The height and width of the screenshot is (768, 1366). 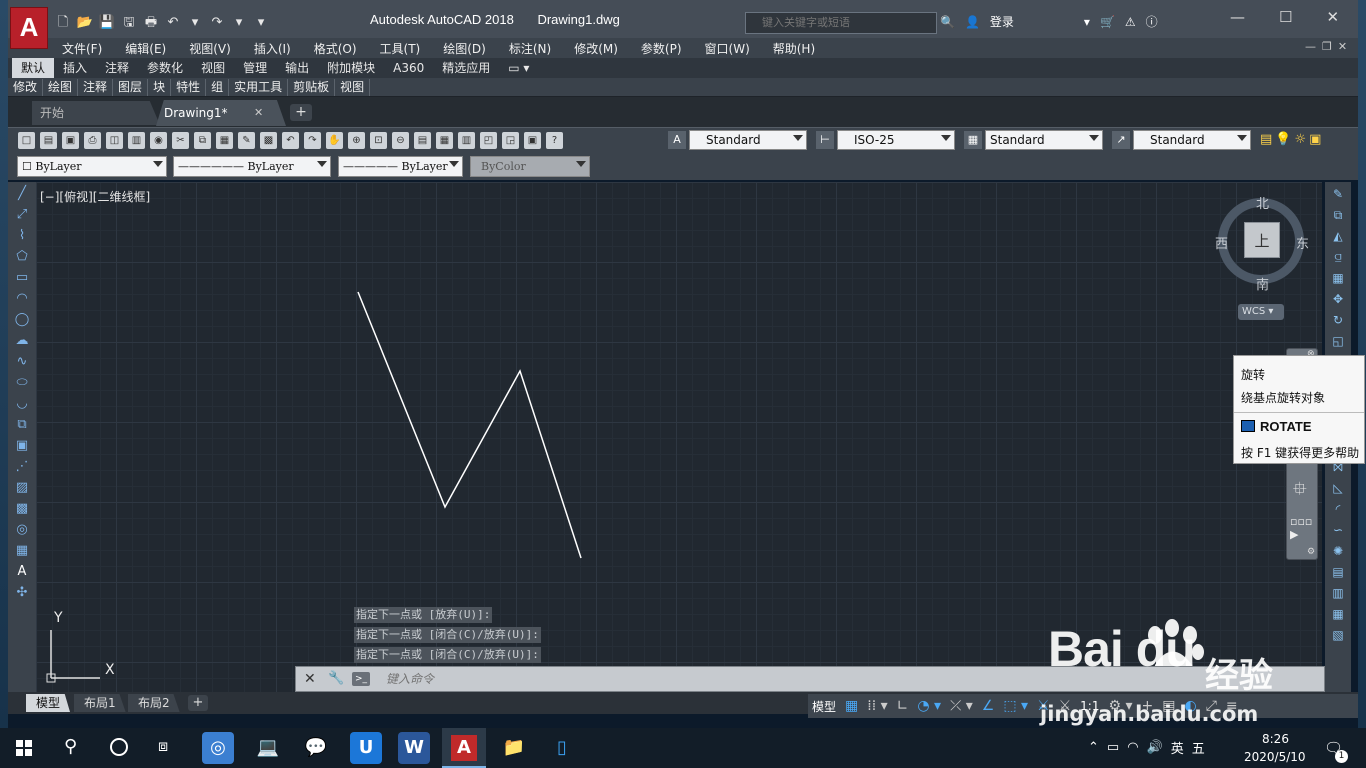 What do you see at coordinates (22, 404) in the screenshot?
I see `ellipse-arc-icon: ◡` at bounding box center [22, 404].